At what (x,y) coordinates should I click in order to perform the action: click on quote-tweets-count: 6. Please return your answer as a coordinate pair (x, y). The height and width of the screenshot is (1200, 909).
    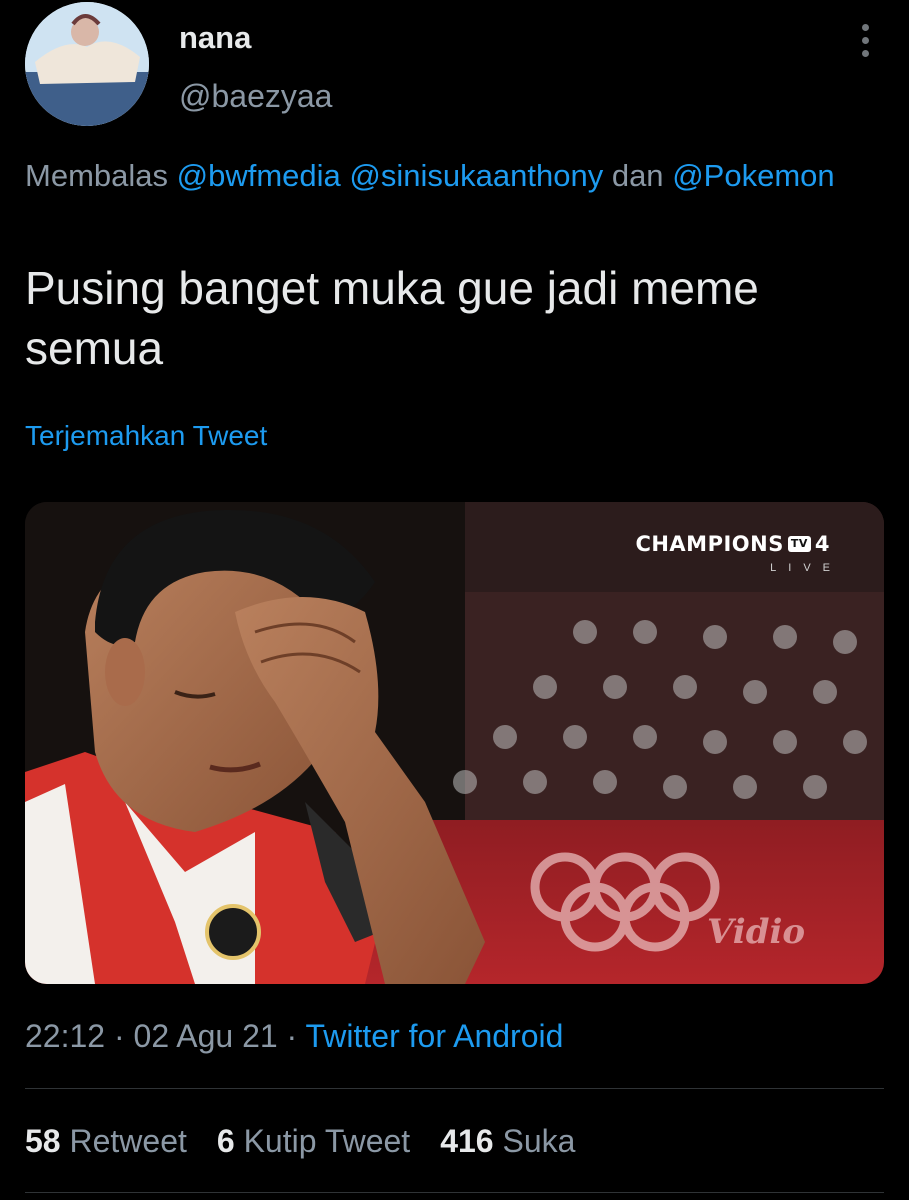
    Looking at the image, I should click on (225, 1141).